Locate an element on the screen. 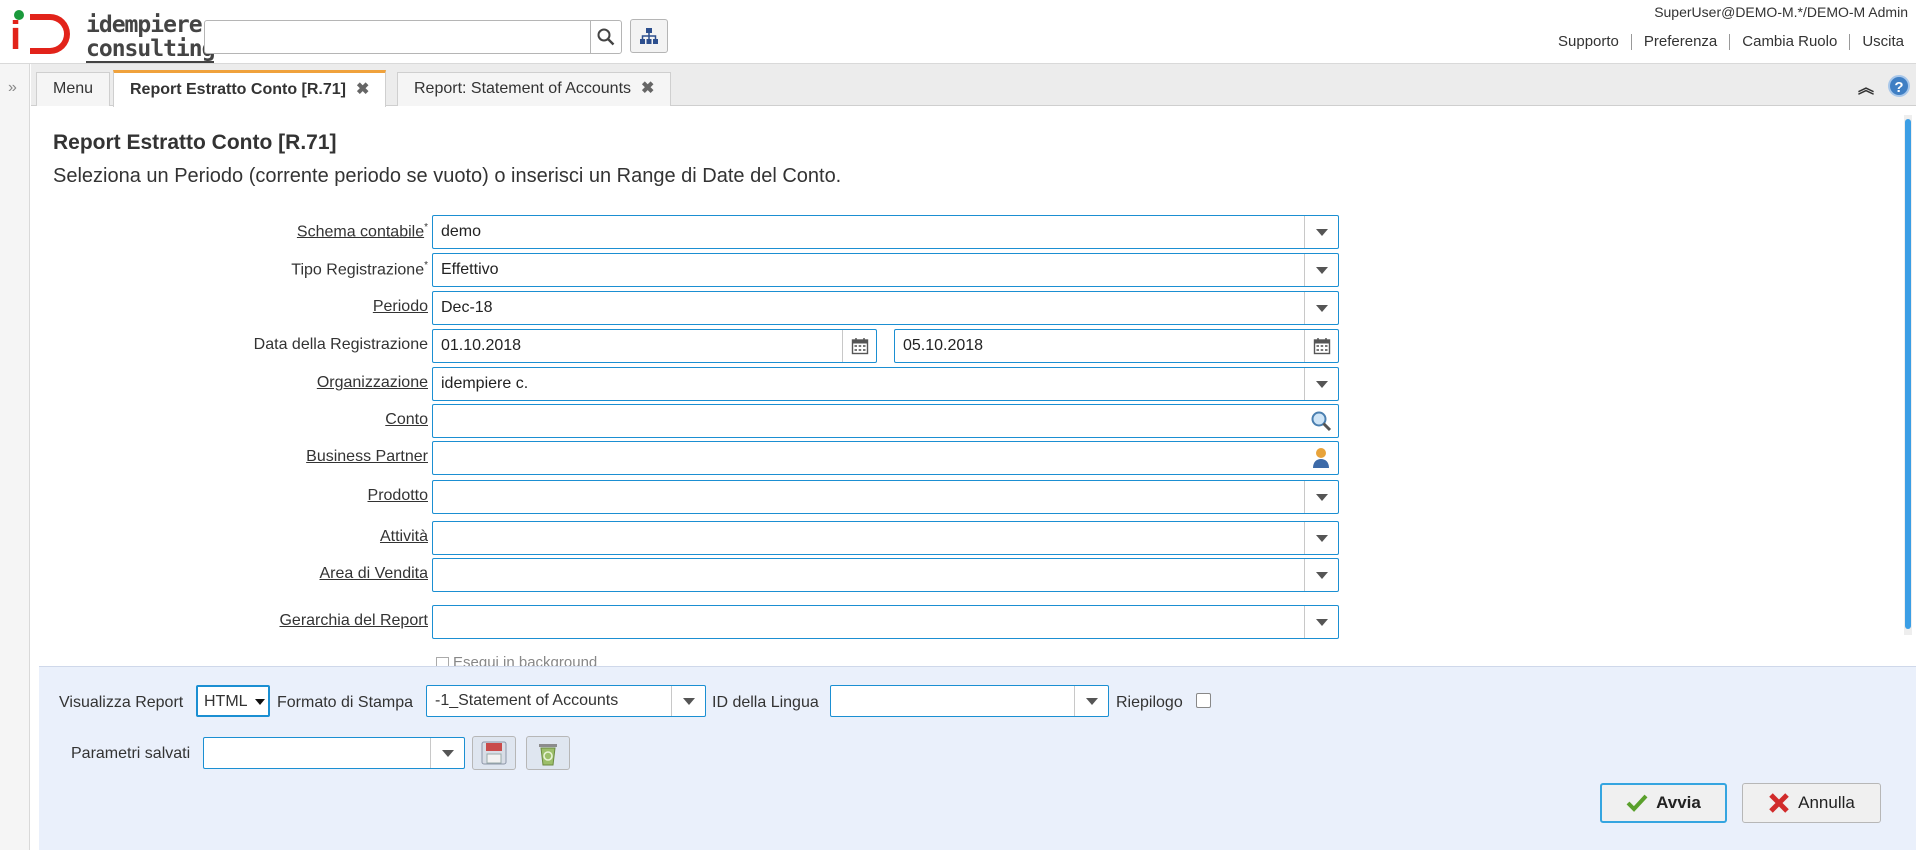 The width and height of the screenshot is (1916, 850). saved-params-dropdown-button is located at coordinates (447, 753).